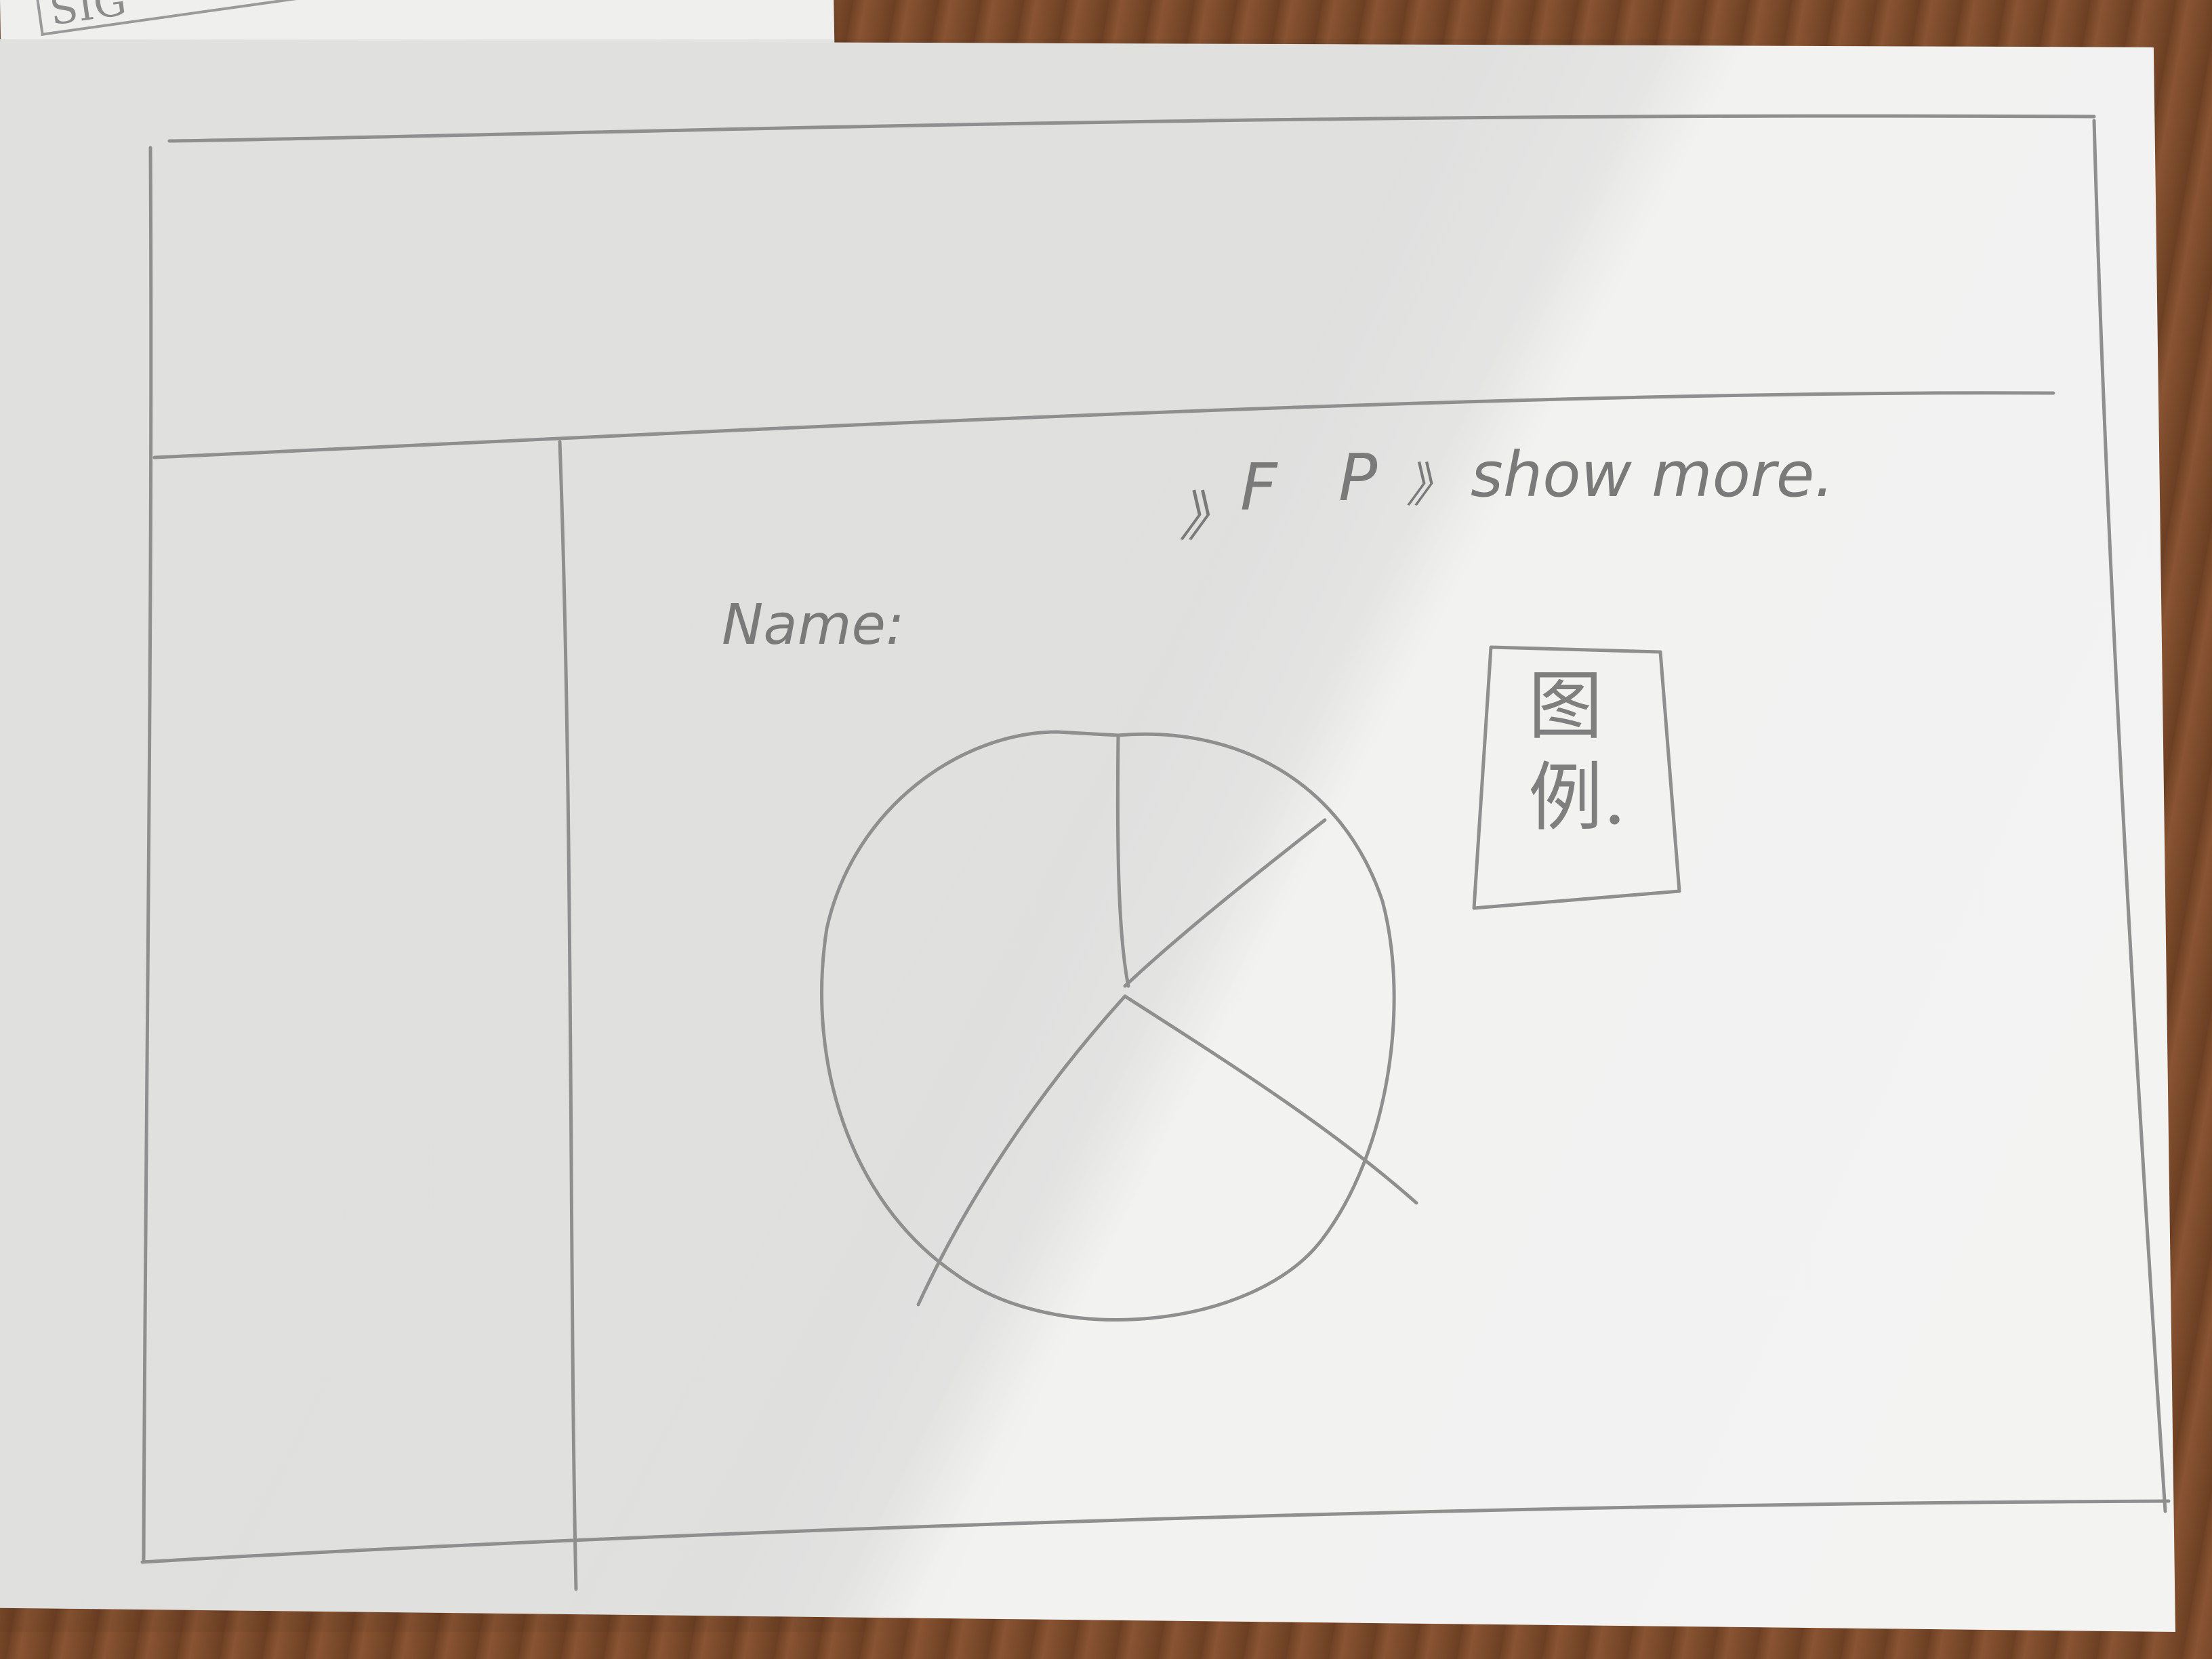  I want to click on frame-left-border, so click(148, 854).